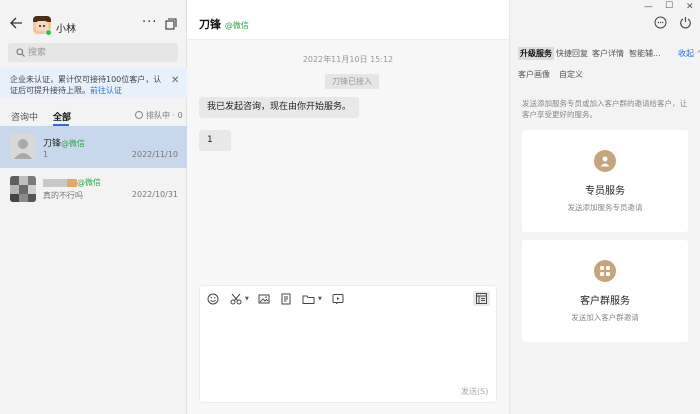 The image size is (700, 414). What do you see at coordinates (604, 109) in the screenshot?
I see `upgrade-service-description: 发送添加服务专员或加入客户群的邀请给客户，让客户享受更好的服务。` at bounding box center [604, 109].